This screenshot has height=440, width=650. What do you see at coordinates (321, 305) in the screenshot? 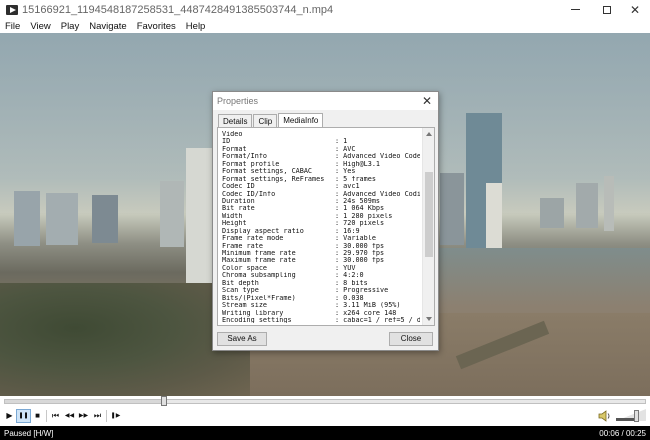
I see `mediainfo-row: Stream size: 3.11 MiB (95%)` at bounding box center [321, 305].